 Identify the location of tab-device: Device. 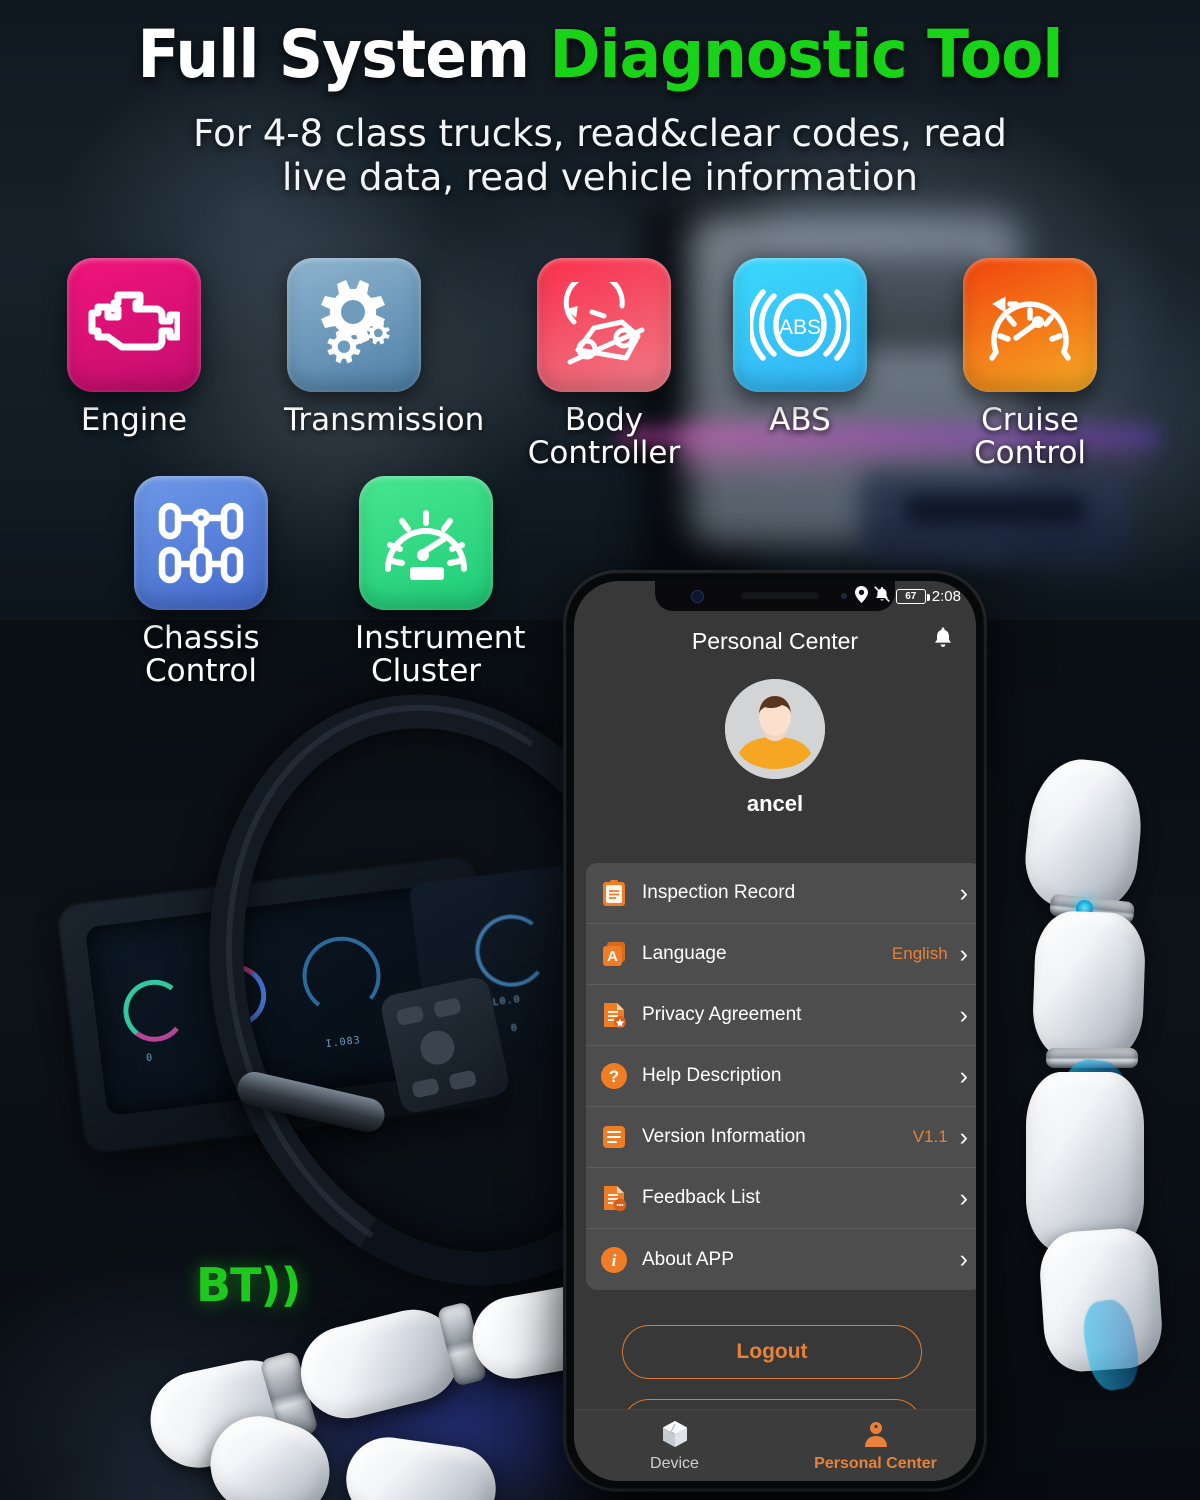
(674, 1446).